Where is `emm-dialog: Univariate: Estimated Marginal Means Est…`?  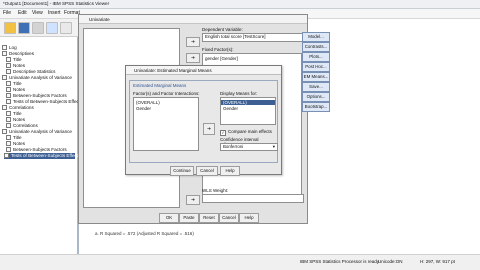
emm-dialog: Univariate: Estimated Marginal Means Est… is located at coordinates (203, 120).